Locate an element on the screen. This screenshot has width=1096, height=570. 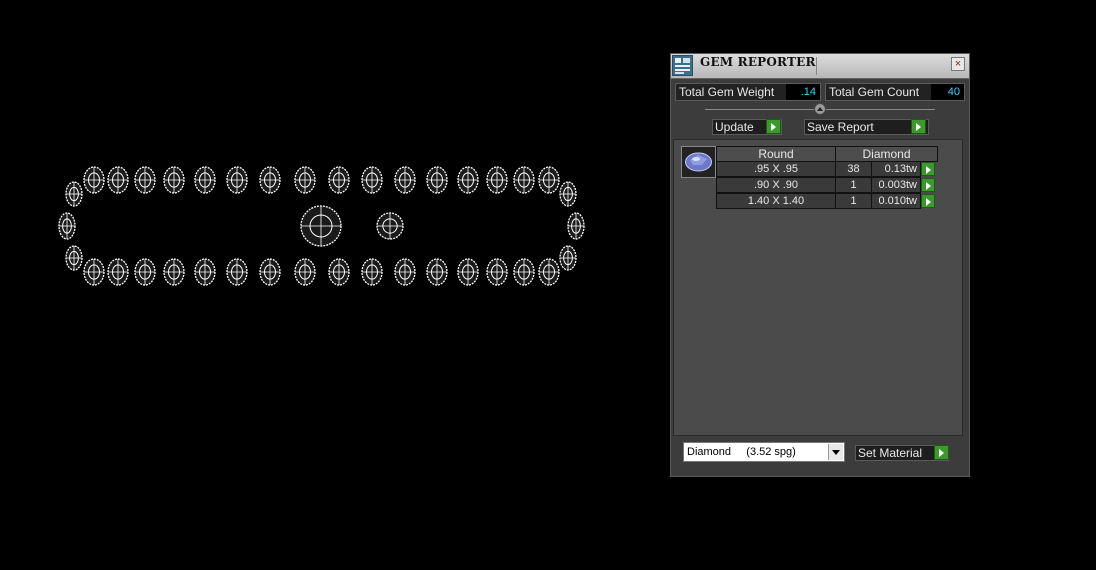
material-select: Diamond (3.52 spg) is located at coordinates (764, 452).